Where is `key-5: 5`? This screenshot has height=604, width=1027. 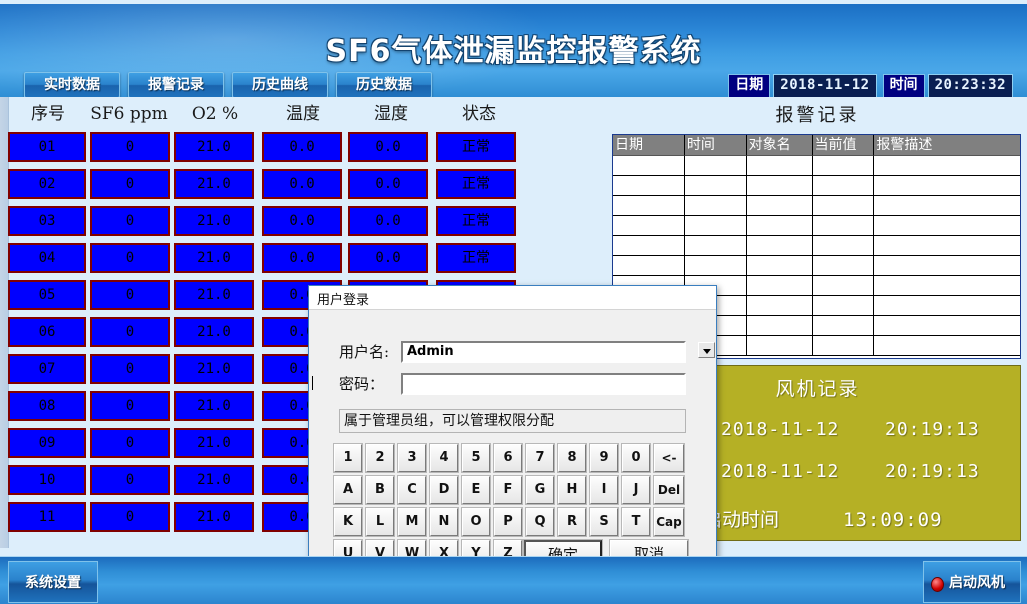 key-5: 5 is located at coordinates (476, 458).